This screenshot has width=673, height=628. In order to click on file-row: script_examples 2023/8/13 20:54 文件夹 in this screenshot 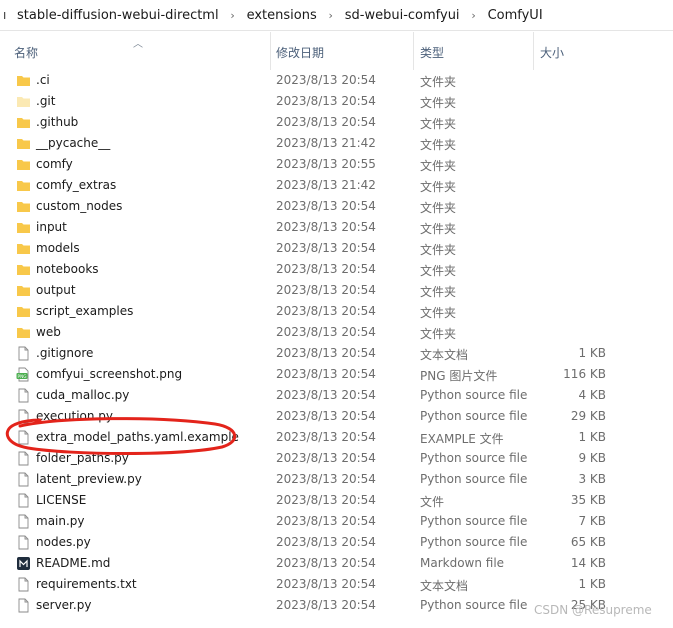, I will do `click(336, 311)`.